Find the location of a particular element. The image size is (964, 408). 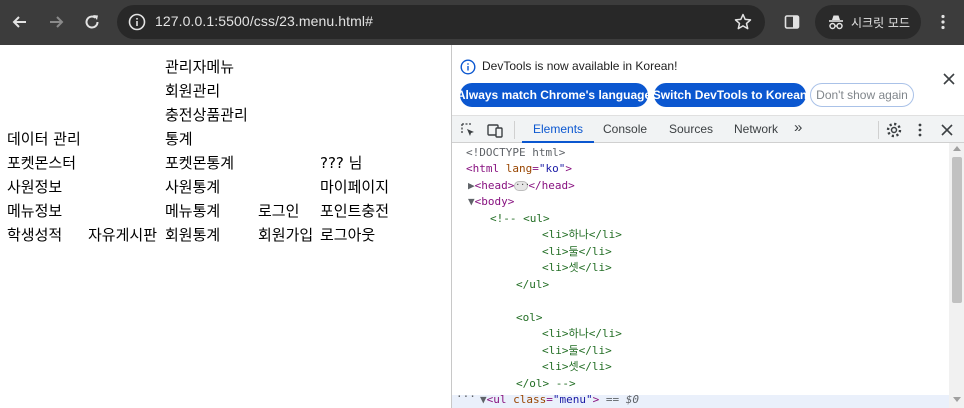

dom-comment-line: </ol> --> is located at coordinates (546, 384).